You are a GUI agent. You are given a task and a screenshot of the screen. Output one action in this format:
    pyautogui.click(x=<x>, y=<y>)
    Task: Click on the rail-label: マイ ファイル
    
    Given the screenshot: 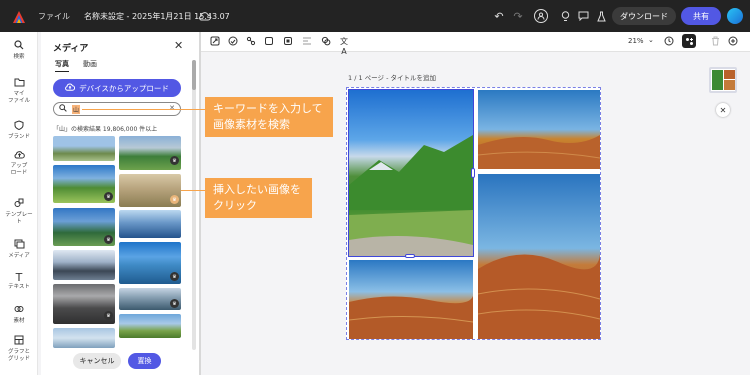 What is the action you would take?
    pyautogui.click(x=18, y=97)
    